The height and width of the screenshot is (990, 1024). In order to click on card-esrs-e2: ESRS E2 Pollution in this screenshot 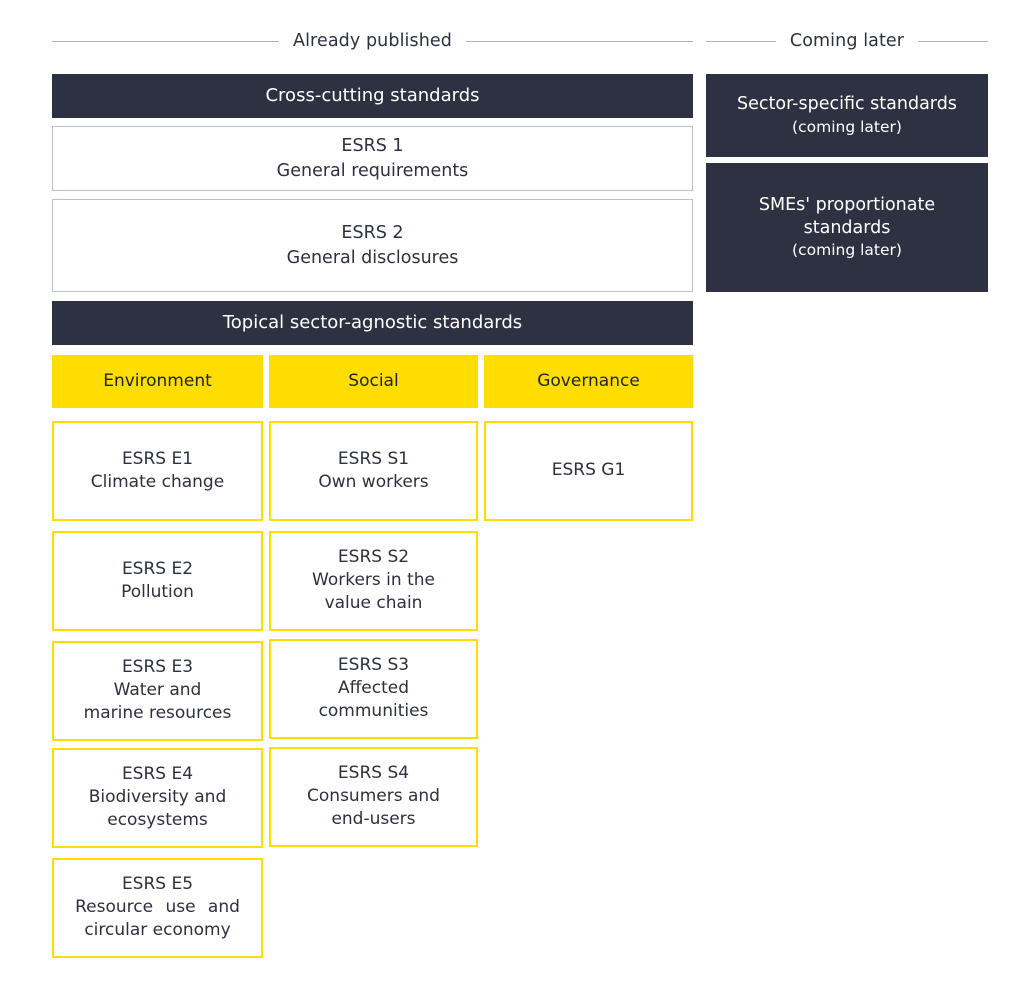, I will do `click(157, 581)`.